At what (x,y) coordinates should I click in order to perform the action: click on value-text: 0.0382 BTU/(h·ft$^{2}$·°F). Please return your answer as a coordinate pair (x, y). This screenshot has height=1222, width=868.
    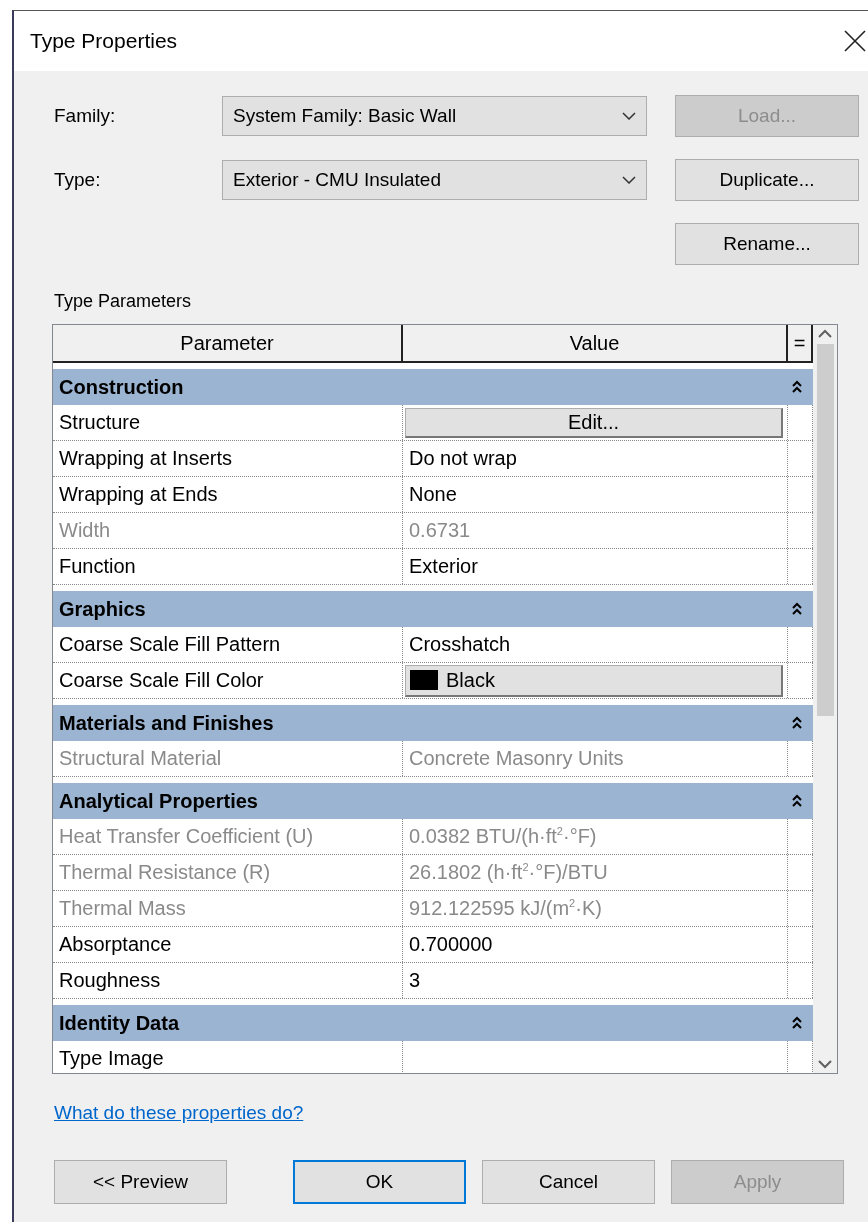
    Looking at the image, I should click on (503, 836).